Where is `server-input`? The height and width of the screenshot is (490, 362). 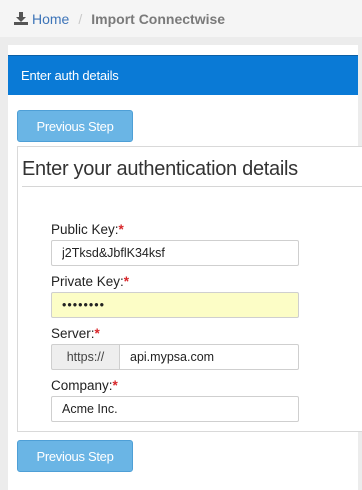 server-input is located at coordinates (209, 357).